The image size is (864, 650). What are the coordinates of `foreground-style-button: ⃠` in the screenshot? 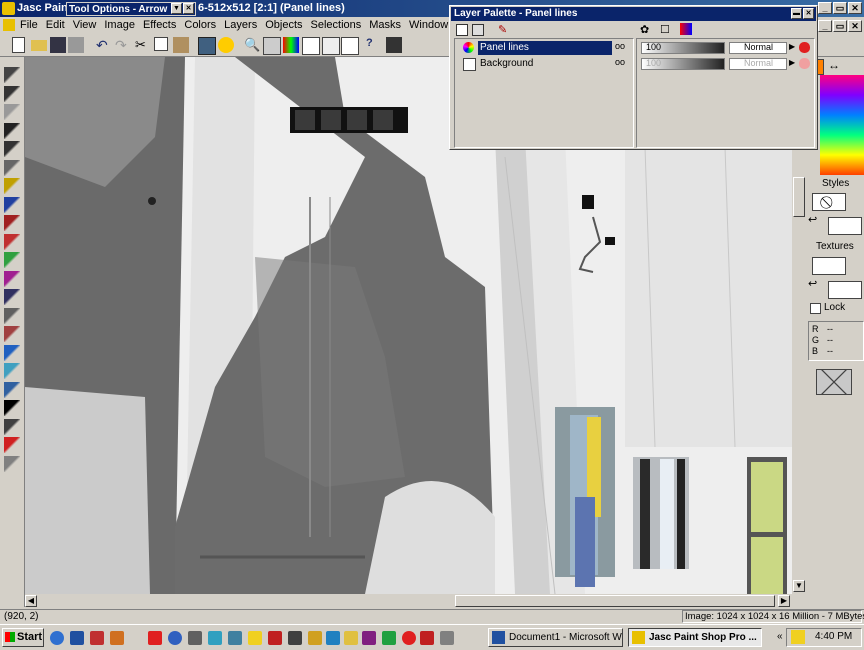 It's located at (829, 202).